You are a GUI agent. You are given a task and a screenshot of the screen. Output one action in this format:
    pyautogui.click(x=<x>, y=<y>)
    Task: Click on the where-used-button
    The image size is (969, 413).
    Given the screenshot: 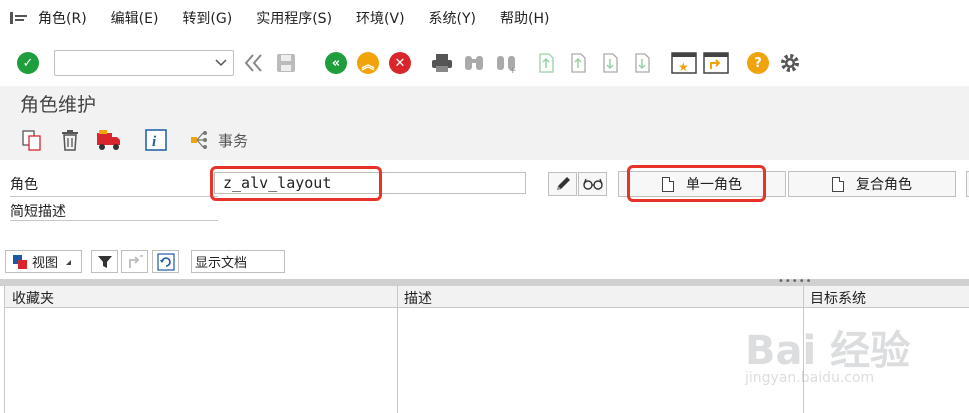 What is the action you would take?
    pyautogui.click(x=134, y=261)
    